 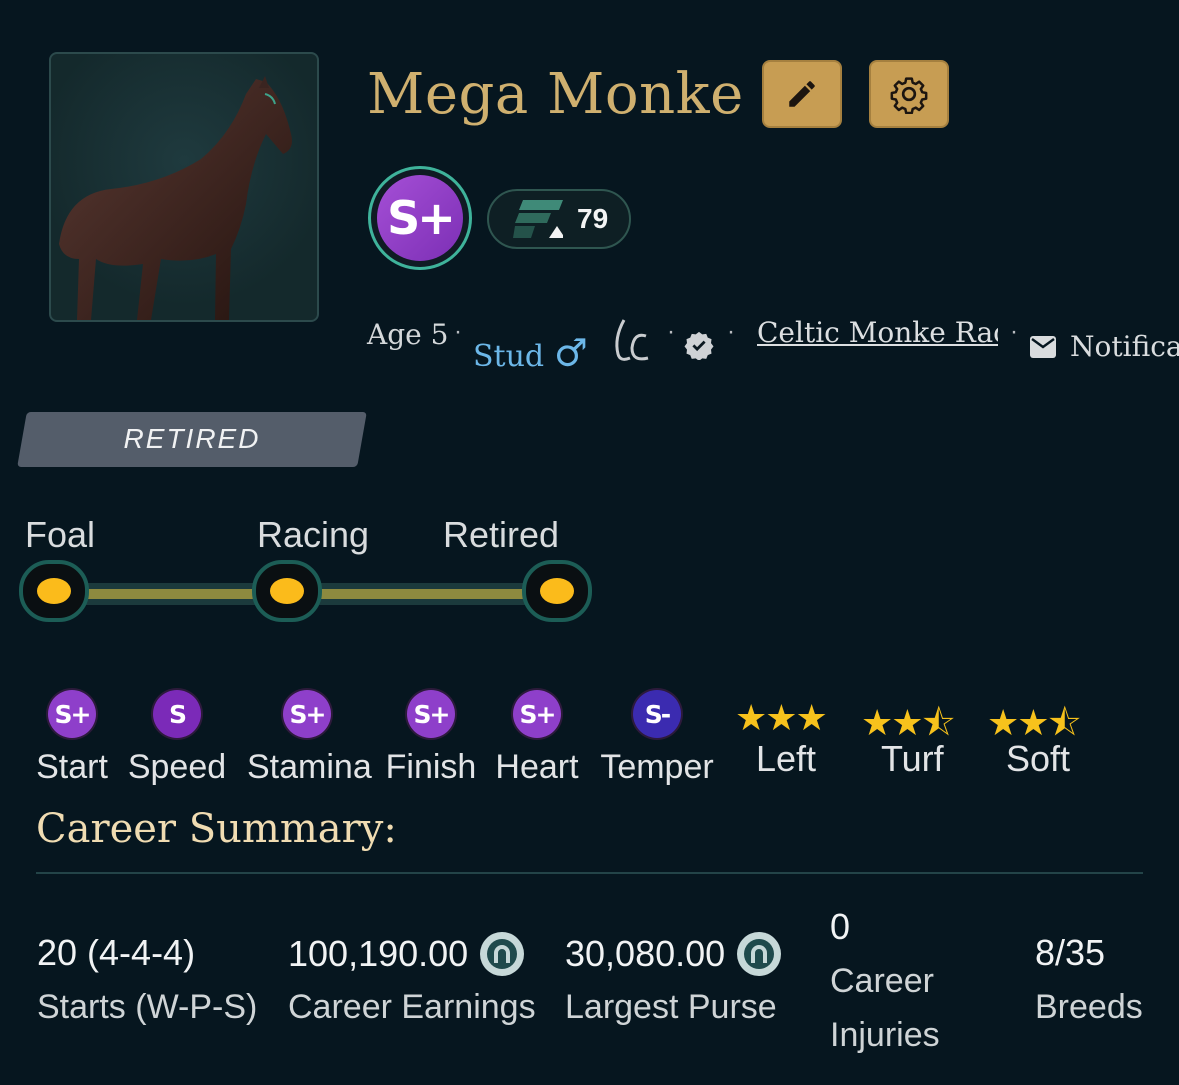 I want to click on attribute-heart: S+ Heart, so click(x=537, y=738).